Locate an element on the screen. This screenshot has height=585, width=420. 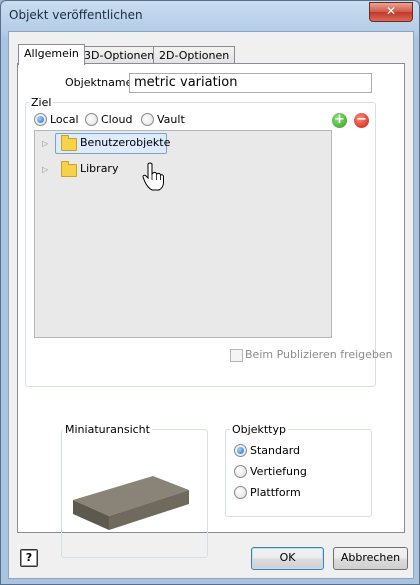
close-icon: ✕ is located at coordinates (391, 11).